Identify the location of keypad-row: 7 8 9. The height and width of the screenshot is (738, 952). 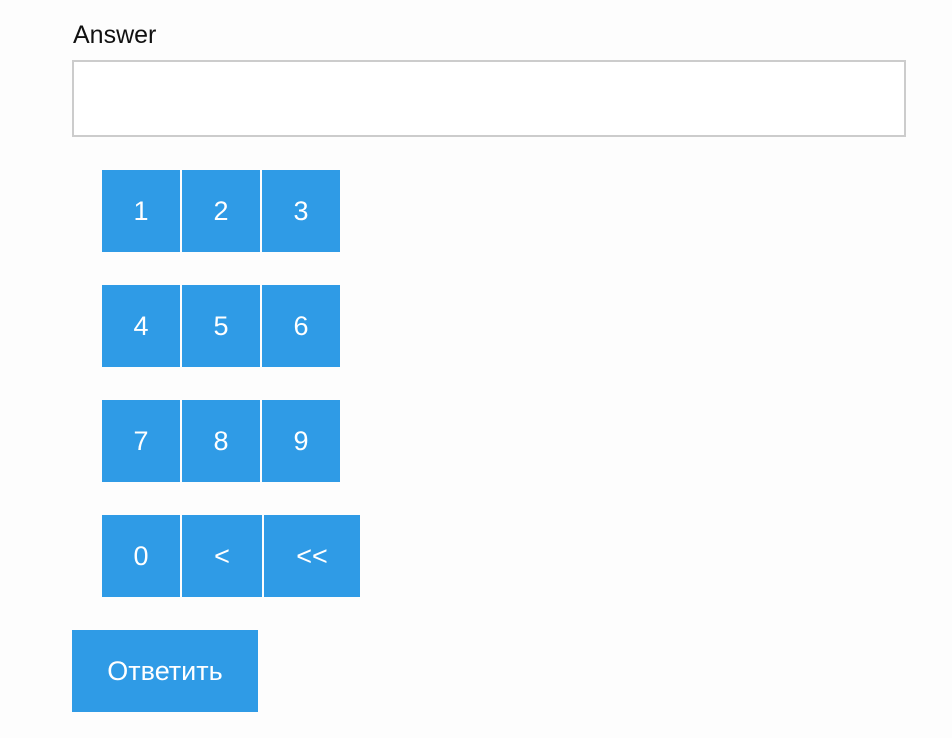
(221, 441).